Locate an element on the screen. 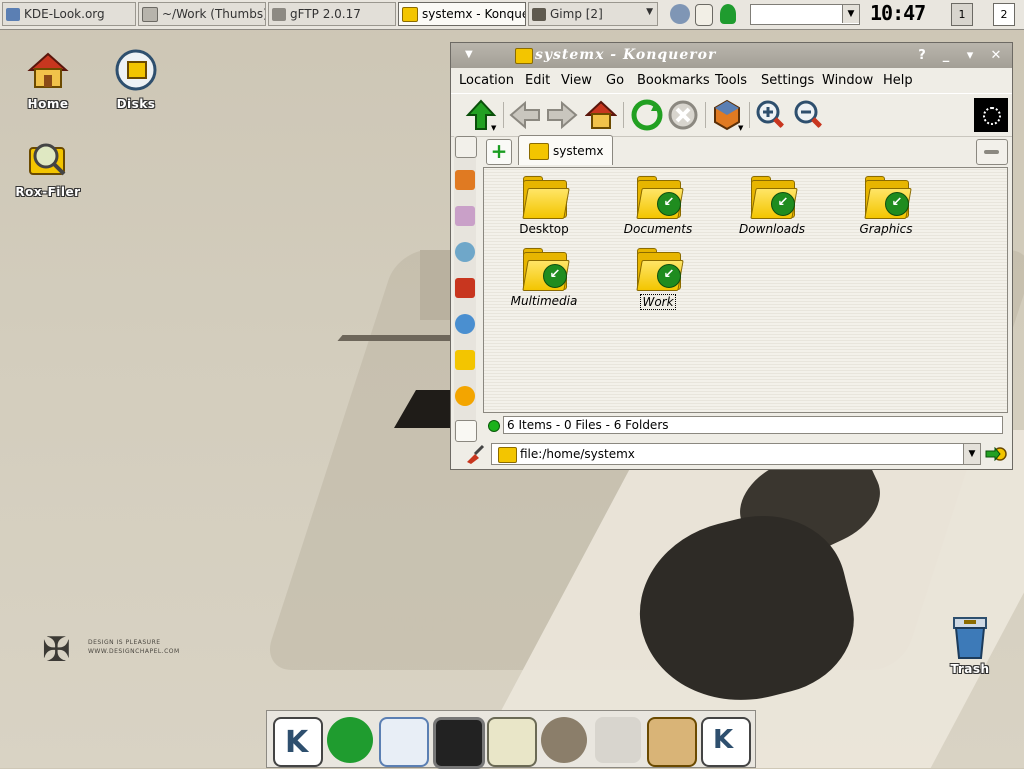 The image size is (1024, 769). minimize-button: _ is located at coordinates (946, 55).